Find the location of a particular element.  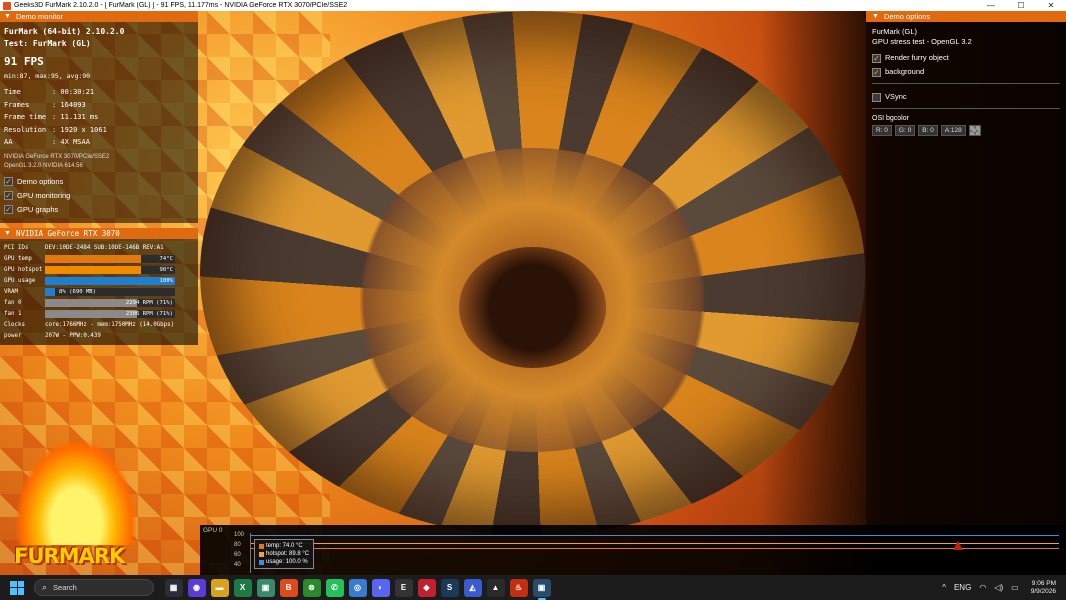

vsync-checkbox: VSync is located at coordinates (966, 97).